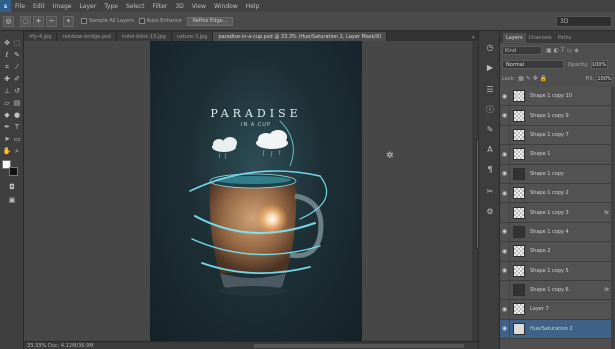 This screenshot has height=349, width=615. What do you see at coordinates (17, 67) in the screenshot?
I see `eyedropper-tool-icon: ⁄` at bounding box center [17, 67].